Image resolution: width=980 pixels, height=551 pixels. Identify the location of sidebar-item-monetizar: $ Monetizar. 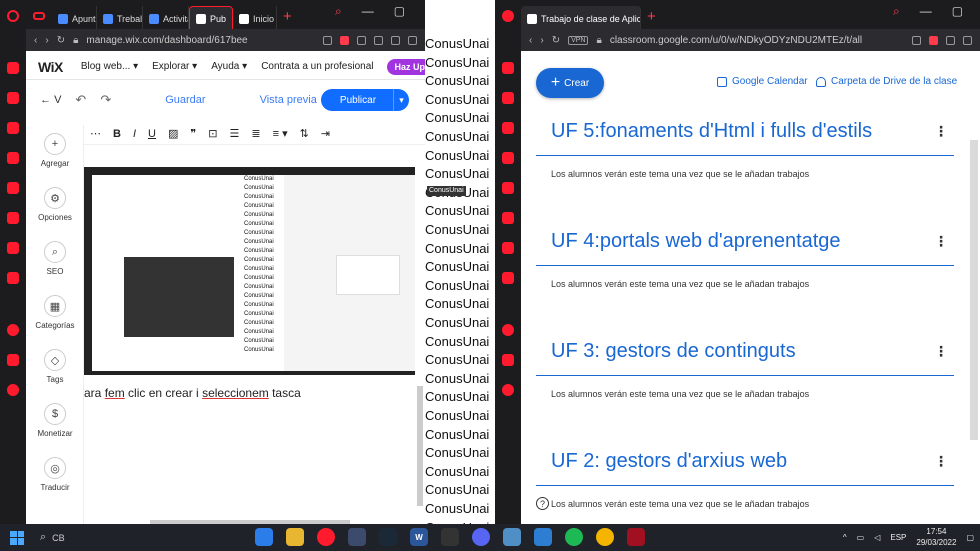
(55, 420).